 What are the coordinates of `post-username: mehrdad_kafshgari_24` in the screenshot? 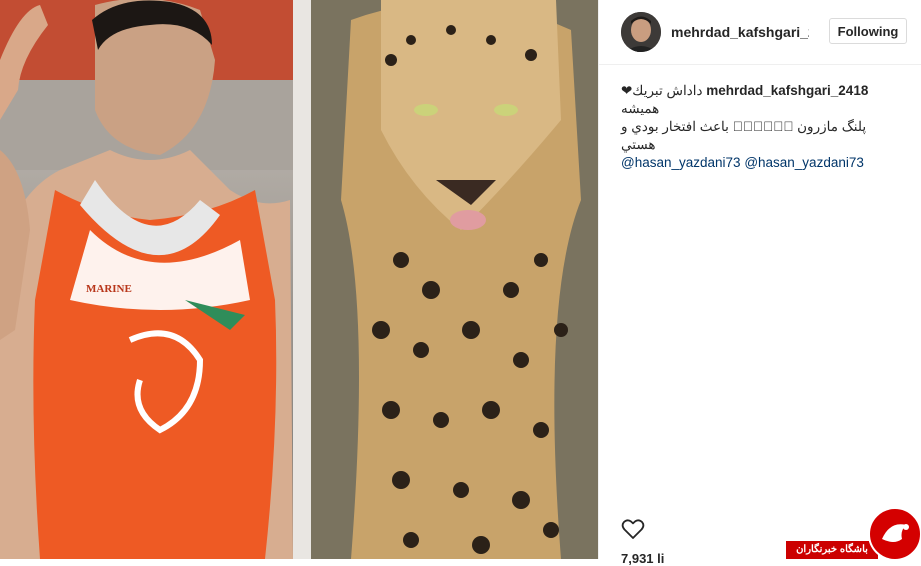 It's located at (740, 32).